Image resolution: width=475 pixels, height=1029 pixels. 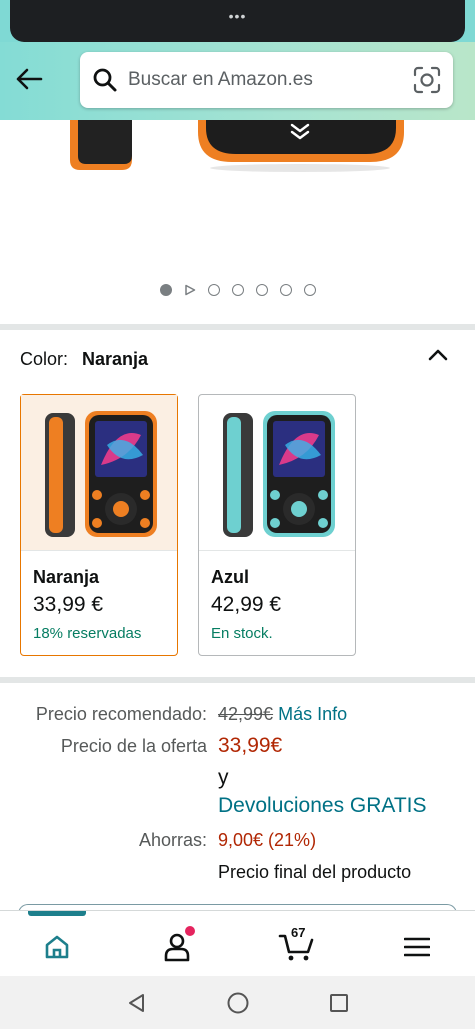 I want to click on color-option-stock: 18% reservadas, so click(x=87, y=633).